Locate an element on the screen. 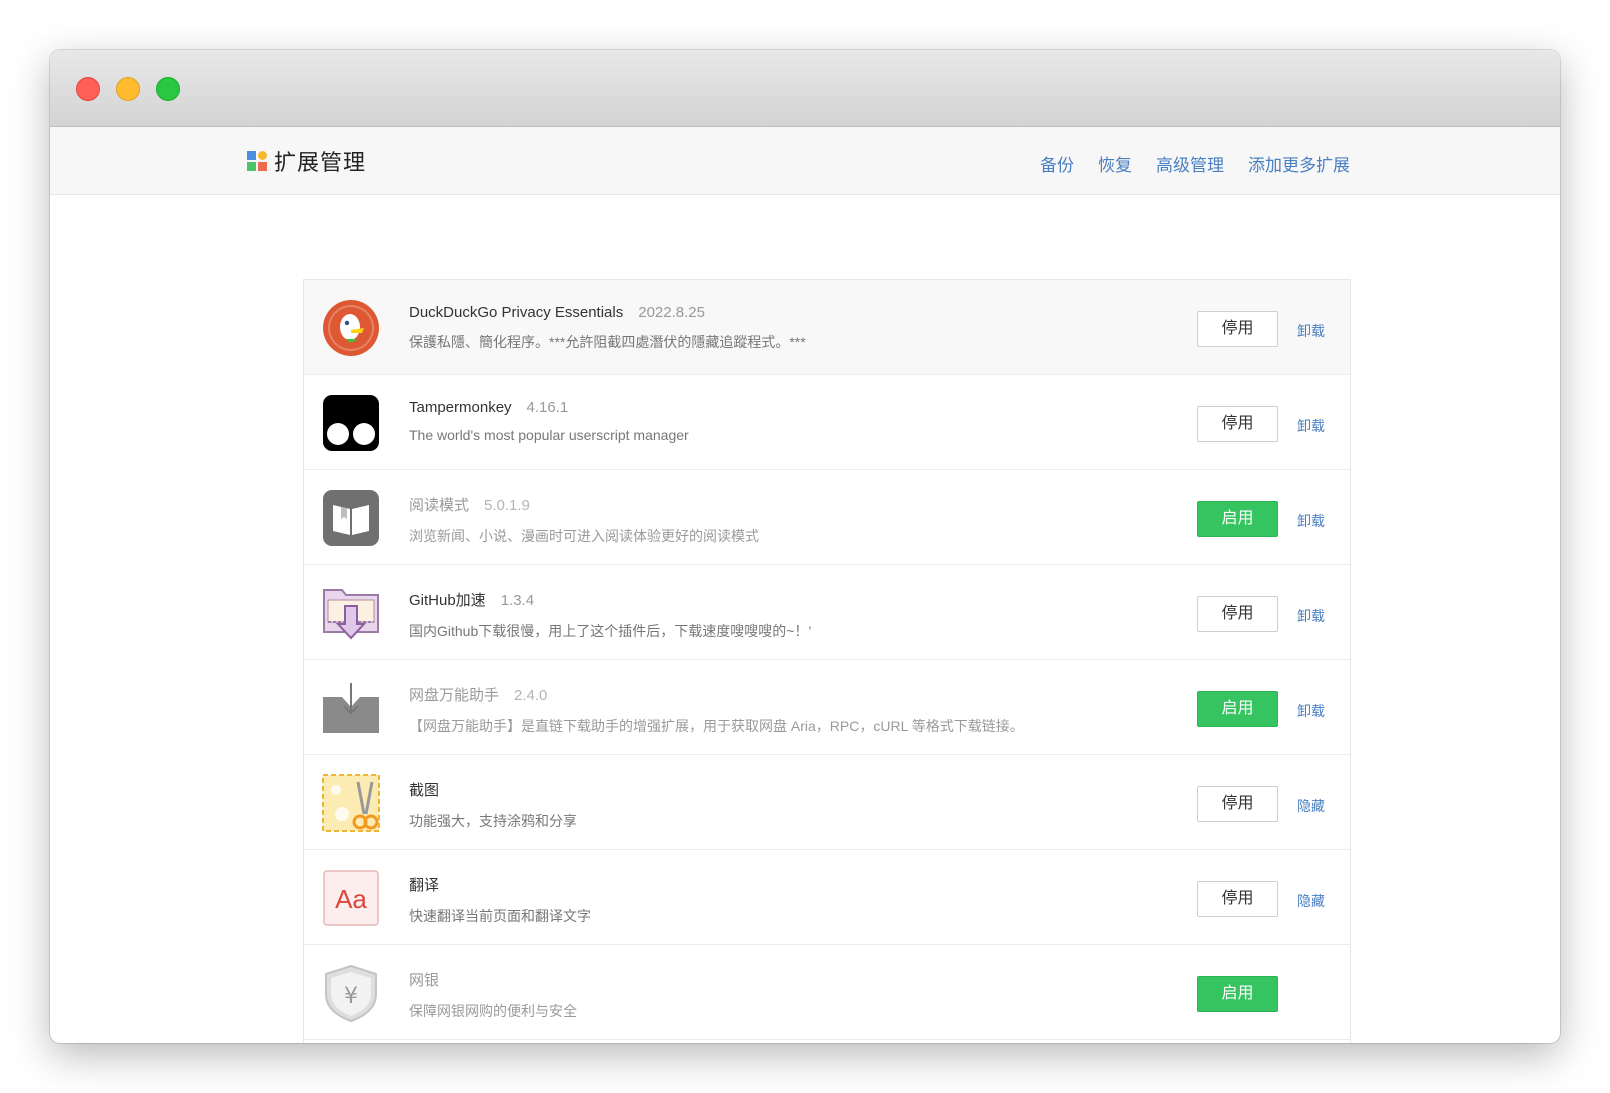  tampermonkey-icon is located at coordinates (351, 423).